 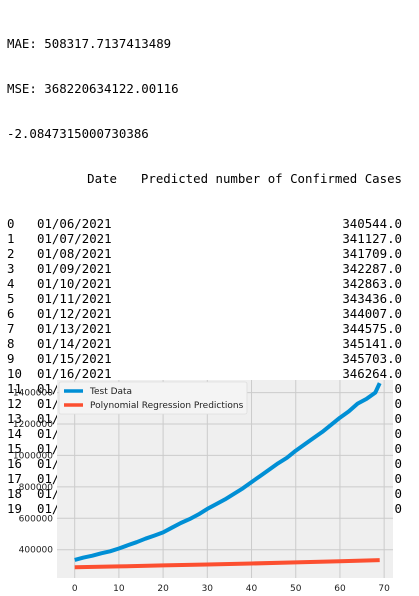 I want to click on row-predicted-value: 341127.0, so click(x=372, y=238).